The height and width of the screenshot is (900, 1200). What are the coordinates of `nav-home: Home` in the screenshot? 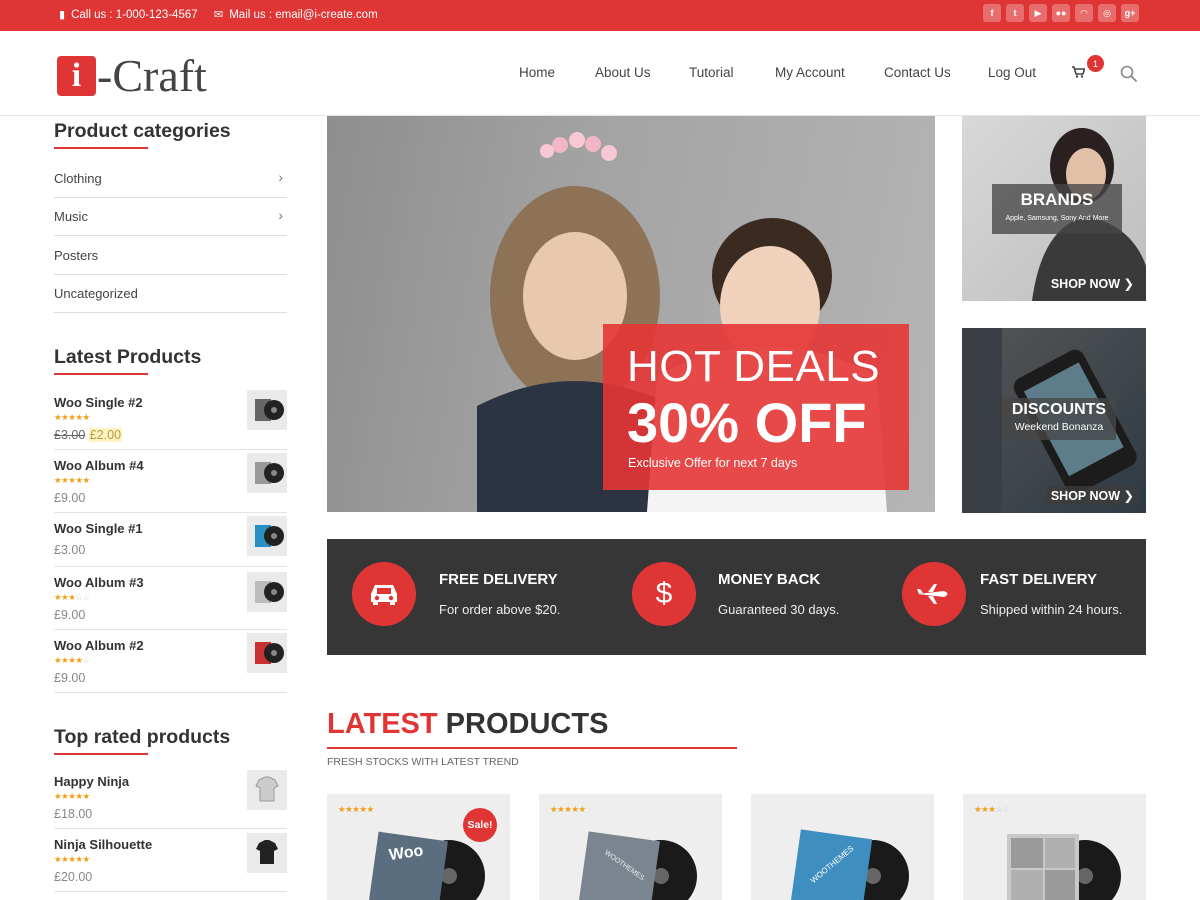 It's located at (537, 72).